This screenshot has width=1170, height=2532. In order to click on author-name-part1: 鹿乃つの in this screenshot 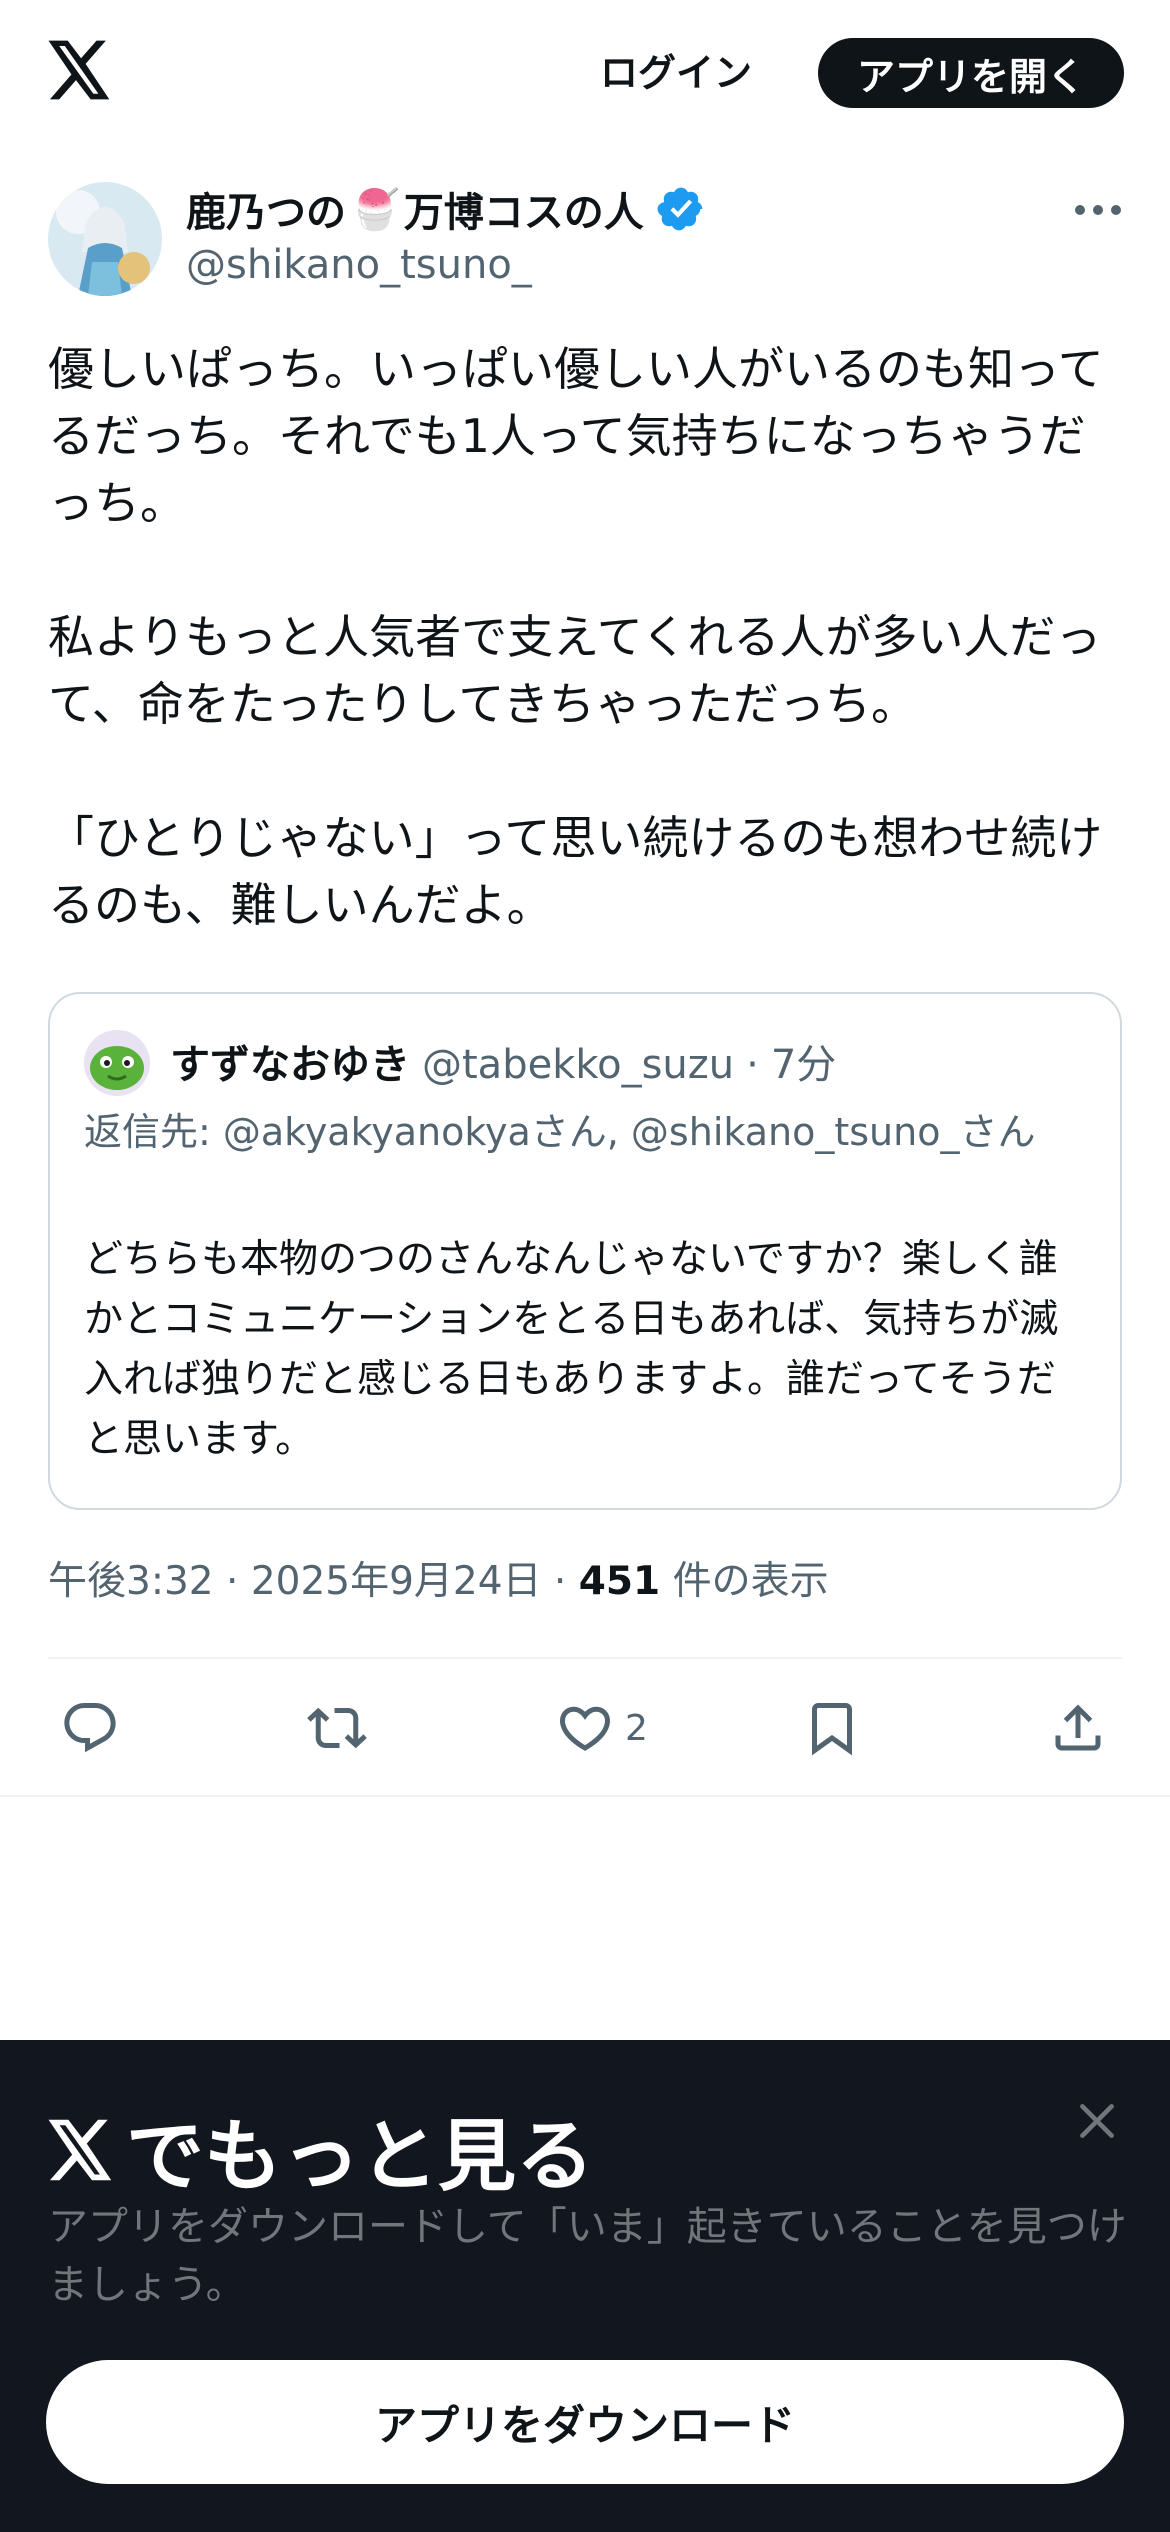, I will do `click(266, 213)`.